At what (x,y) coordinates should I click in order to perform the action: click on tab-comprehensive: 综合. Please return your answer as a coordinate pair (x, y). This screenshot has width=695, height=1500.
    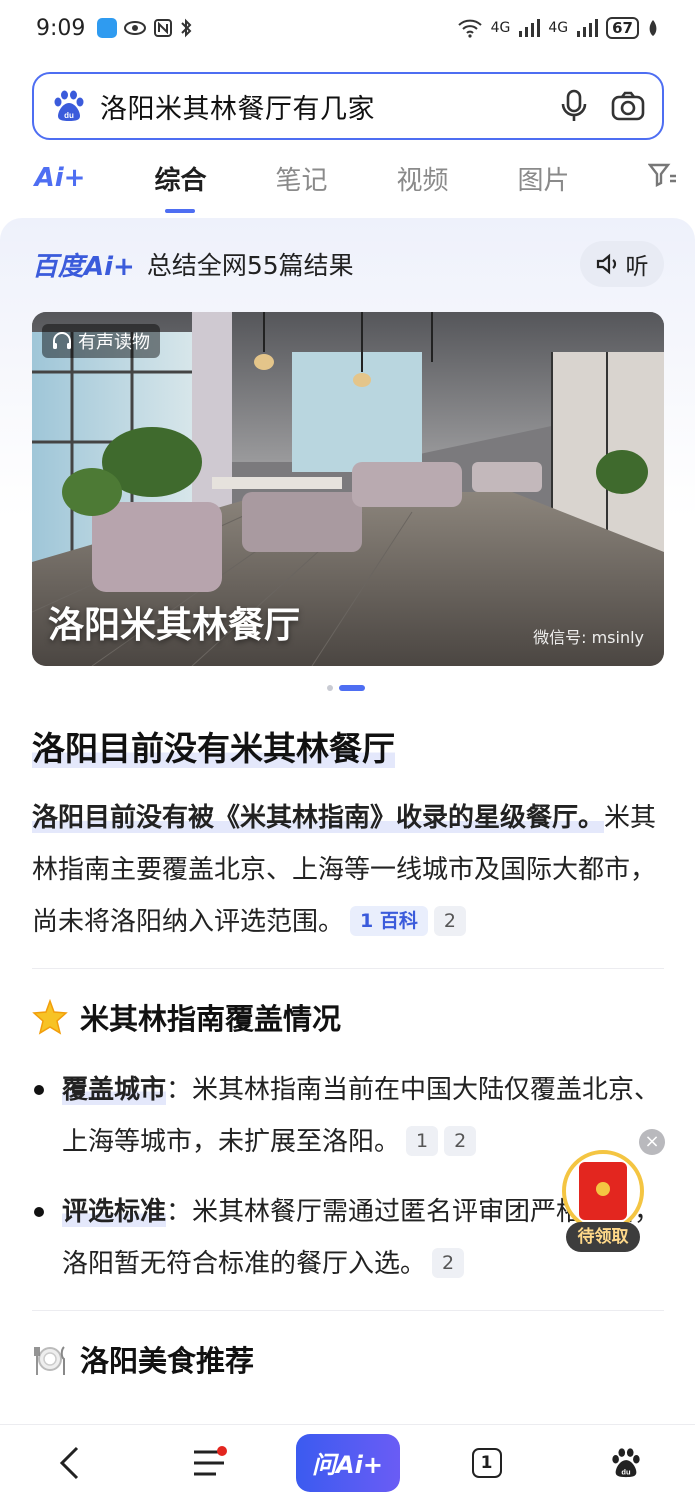
    Looking at the image, I should click on (180, 186).